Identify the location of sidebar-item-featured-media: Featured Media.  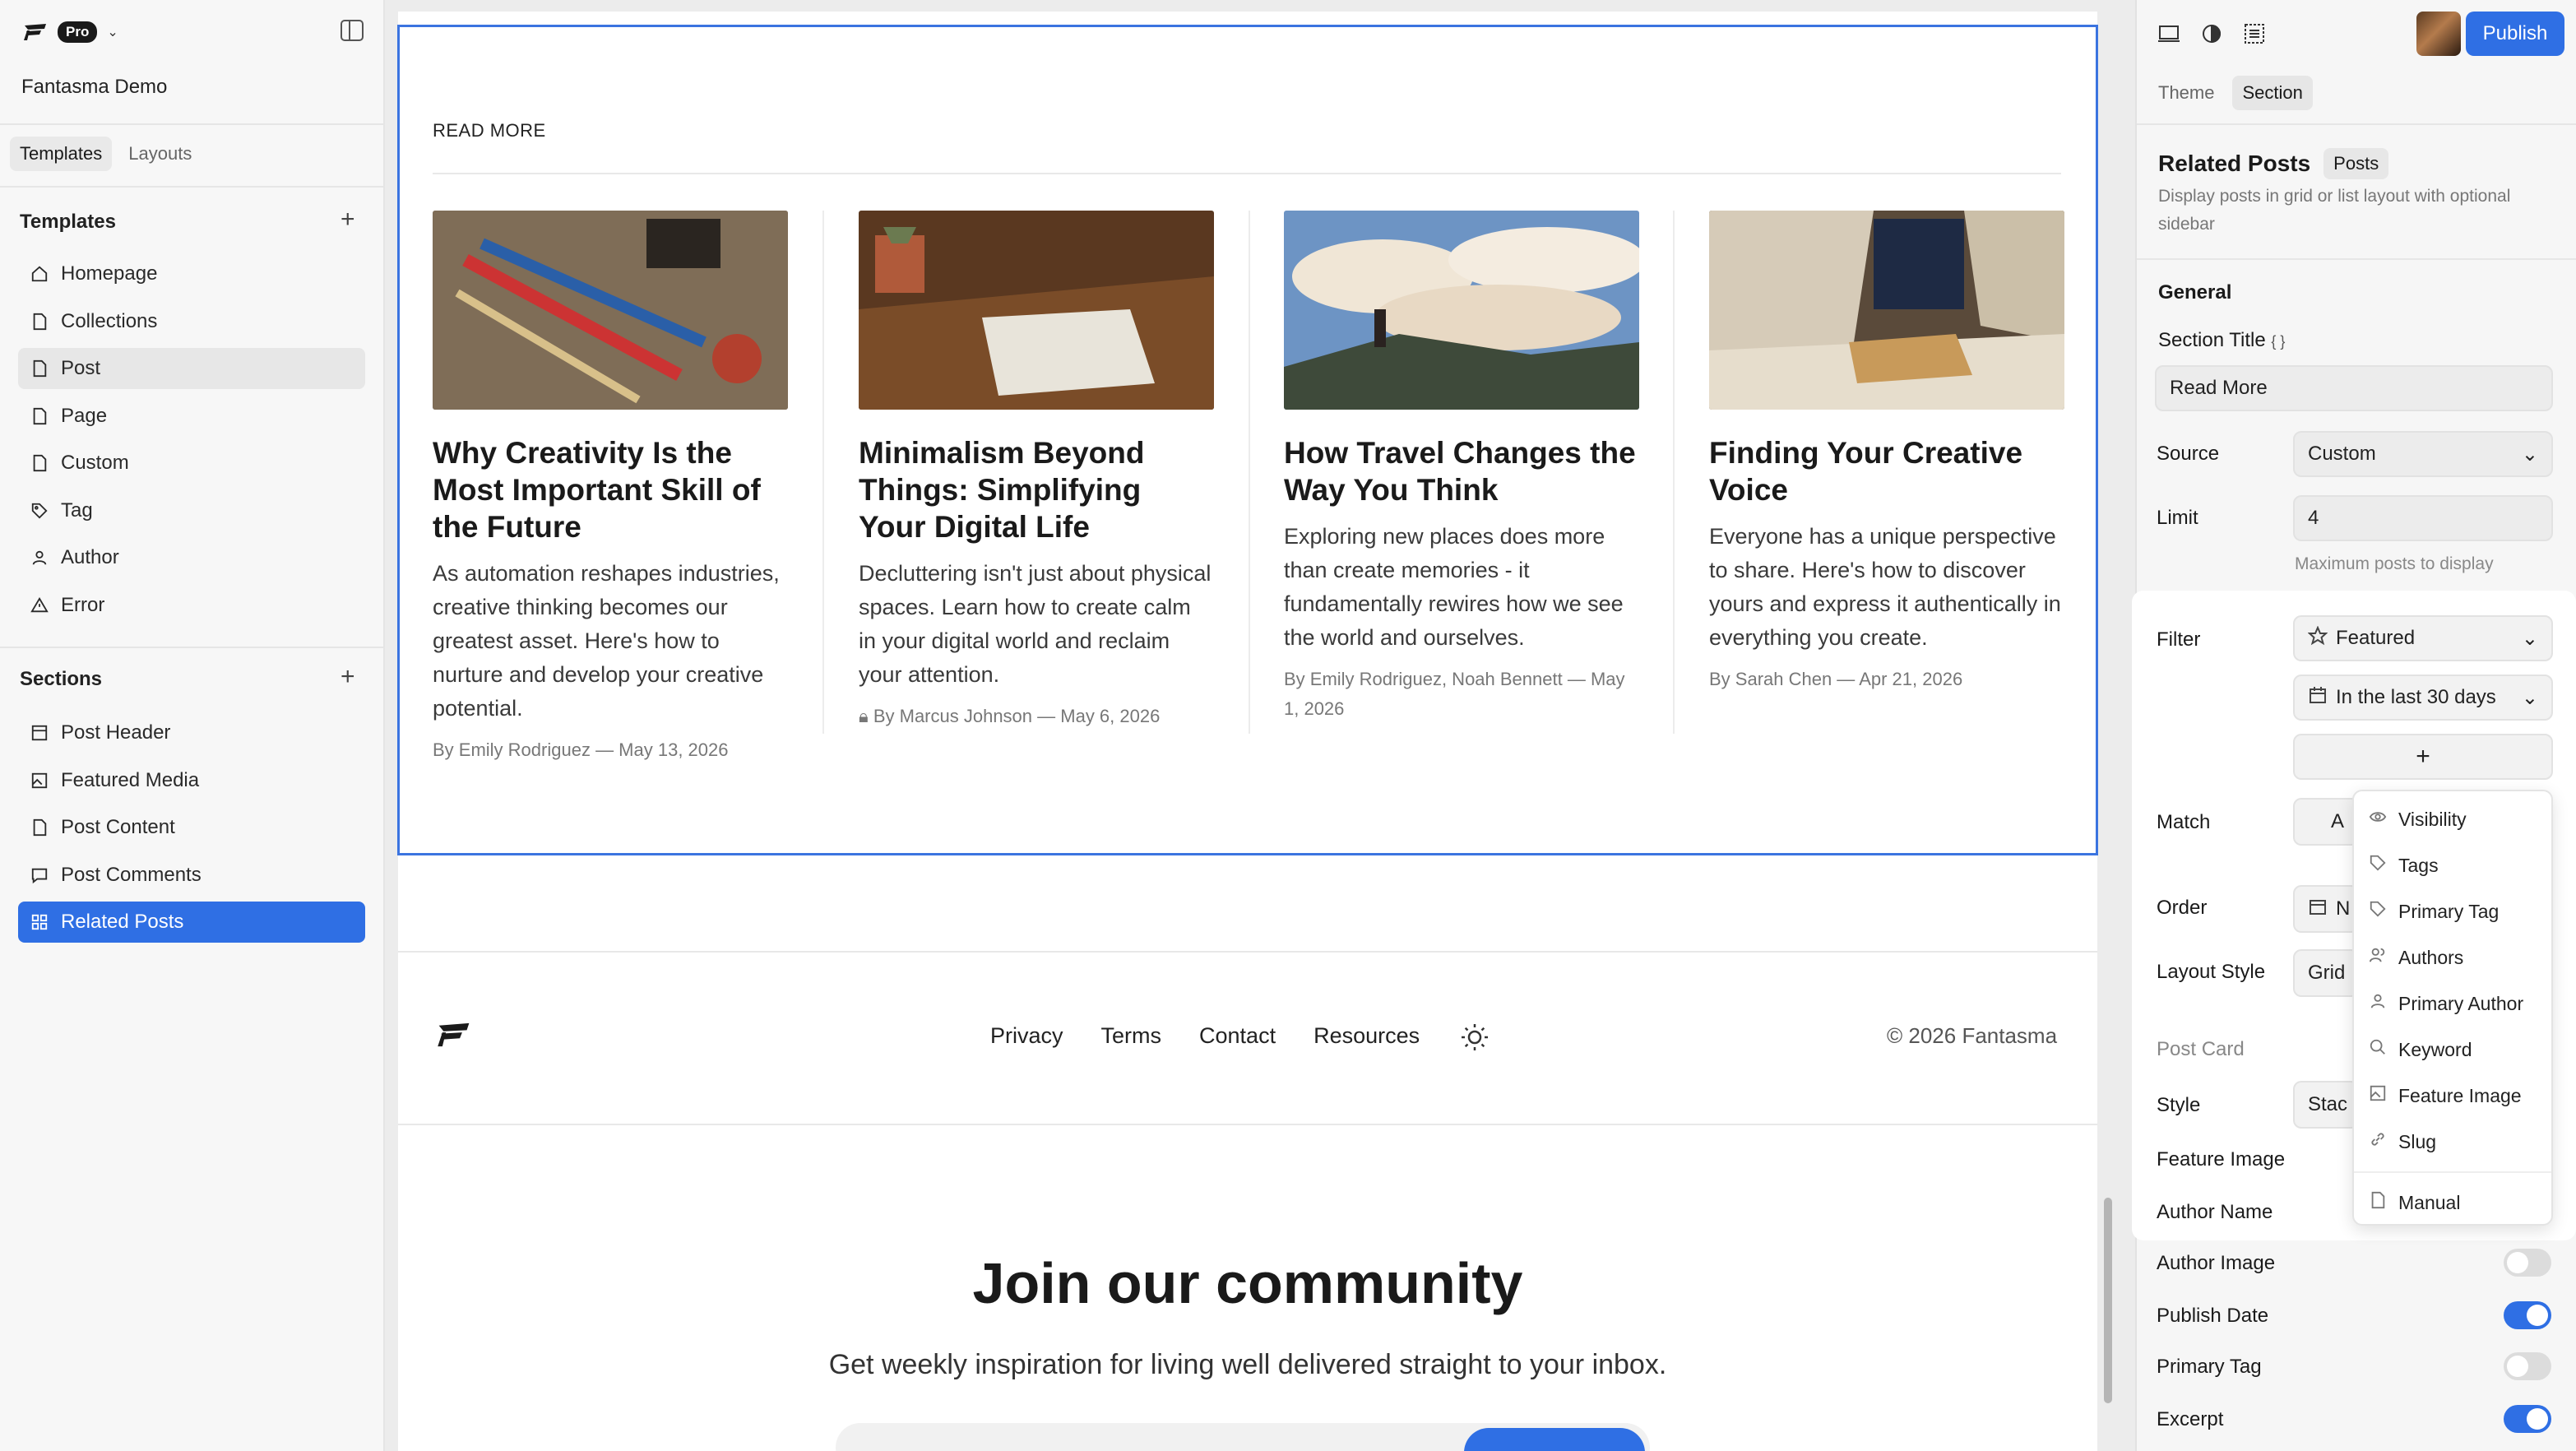
(192, 780).